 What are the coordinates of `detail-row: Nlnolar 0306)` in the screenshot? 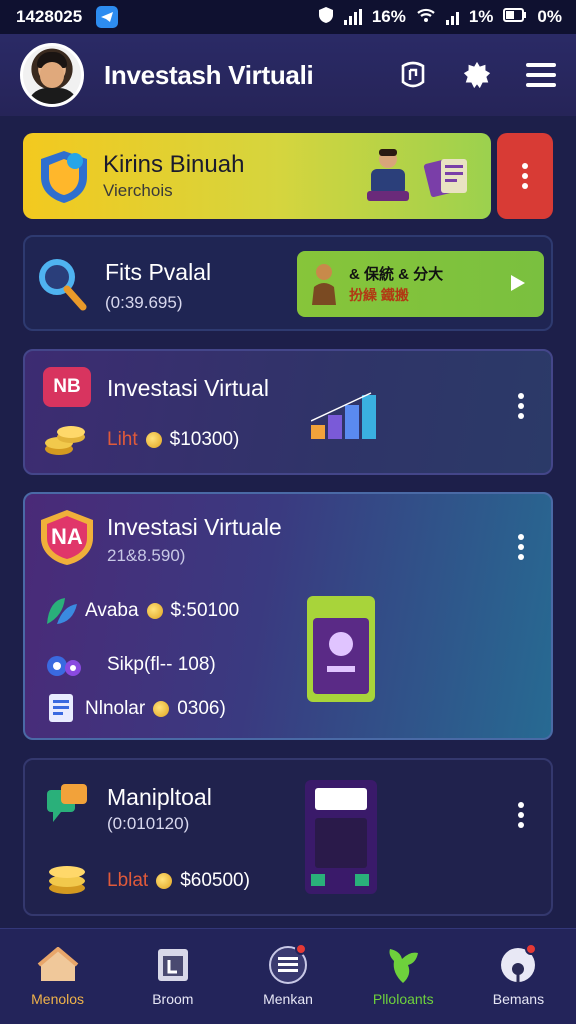 It's located at (155, 709).